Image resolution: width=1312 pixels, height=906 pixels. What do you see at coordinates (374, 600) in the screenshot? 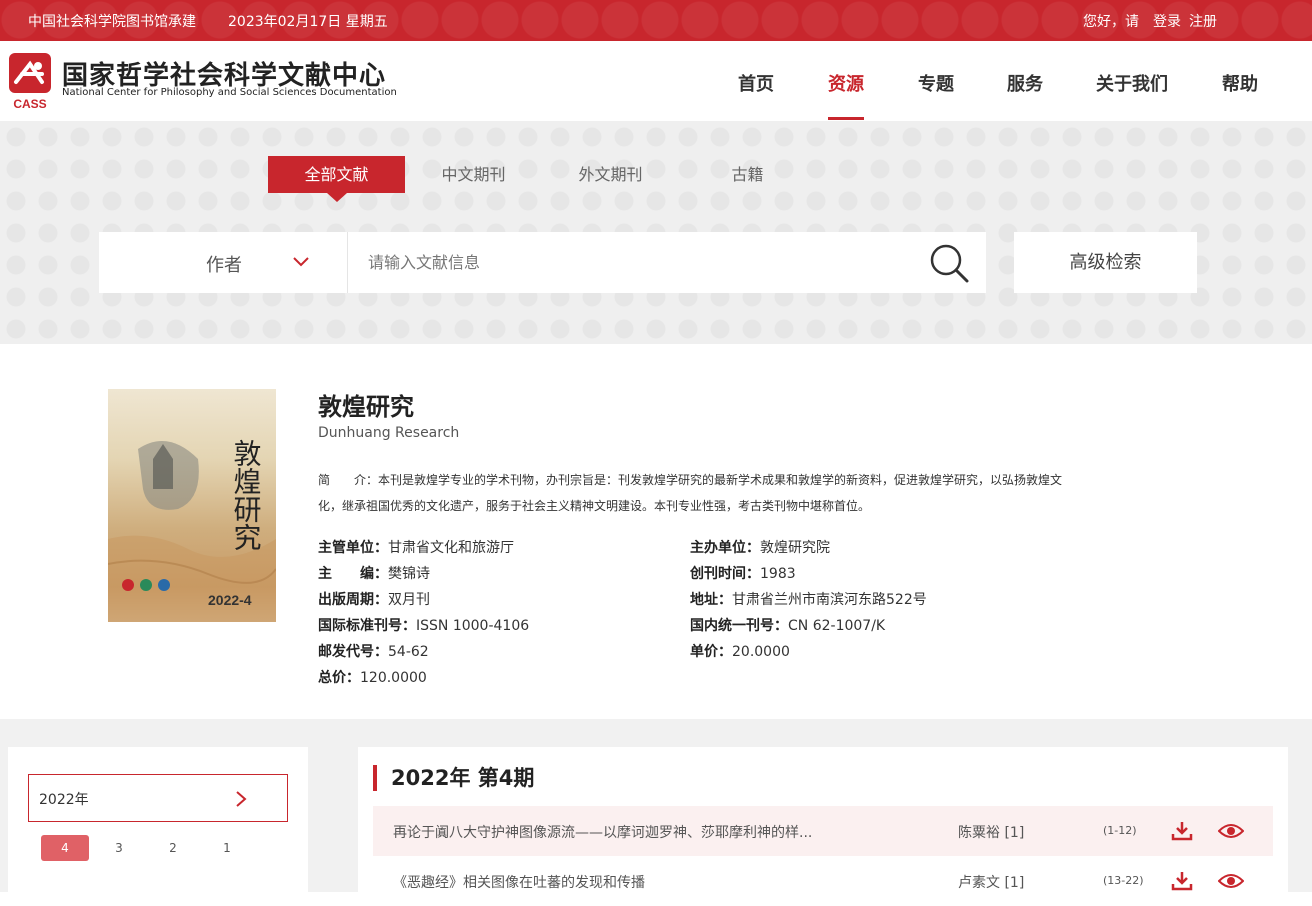
I see `meta-frequency: 出版周期：双月刊` at bounding box center [374, 600].